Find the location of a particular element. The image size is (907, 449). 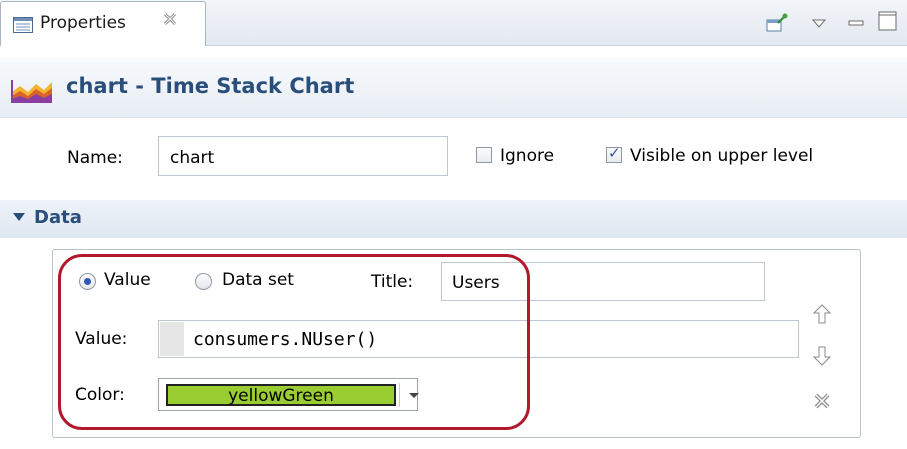

move-down-icon is located at coordinates (822, 358).